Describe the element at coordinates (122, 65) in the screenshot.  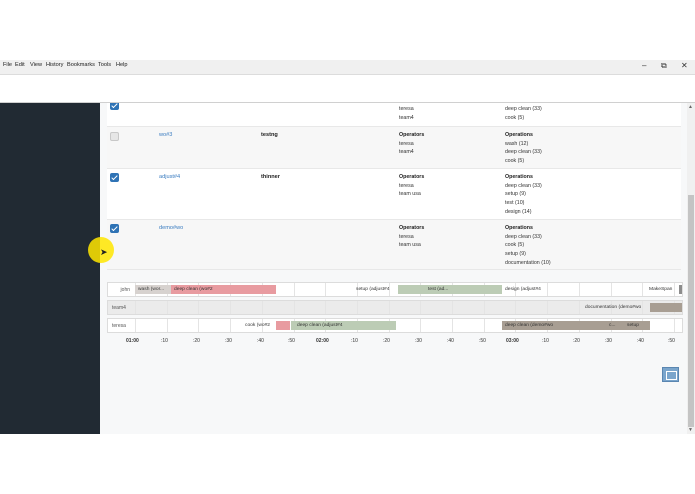
I see `menu-help: Help` at that location.